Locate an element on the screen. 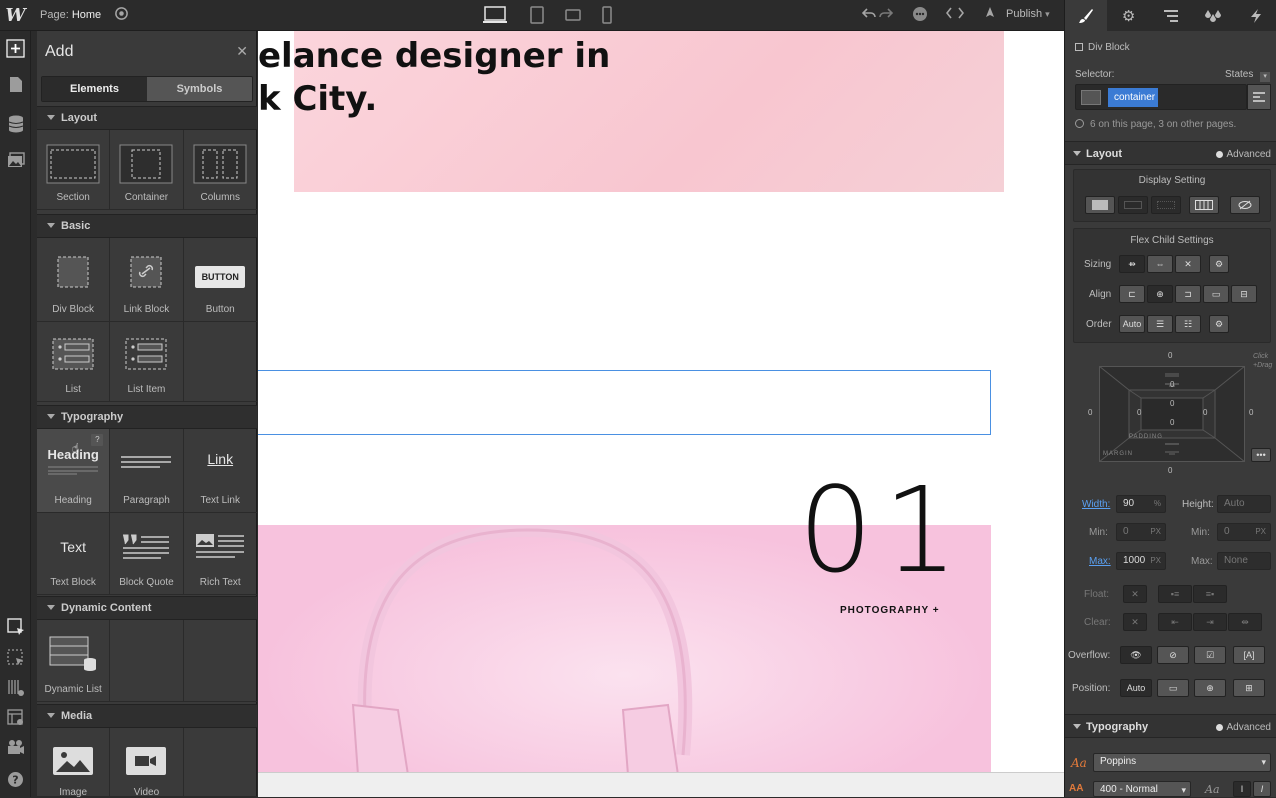  pages-icon is located at coordinates (15, 85).